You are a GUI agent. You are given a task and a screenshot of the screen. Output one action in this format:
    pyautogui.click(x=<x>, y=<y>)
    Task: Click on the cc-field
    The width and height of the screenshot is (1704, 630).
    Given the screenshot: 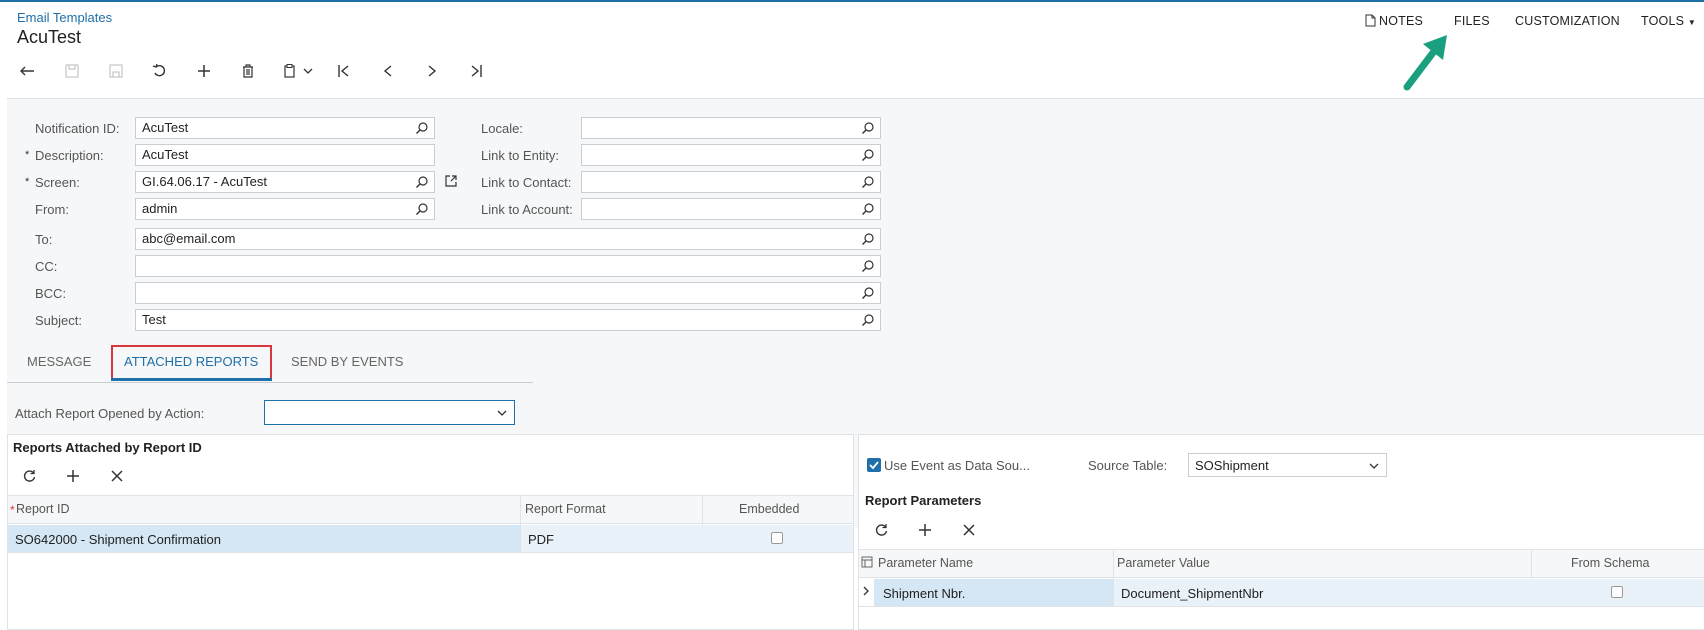 What is the action you would take?
    pyautogui.click(x=508, y=266)
    